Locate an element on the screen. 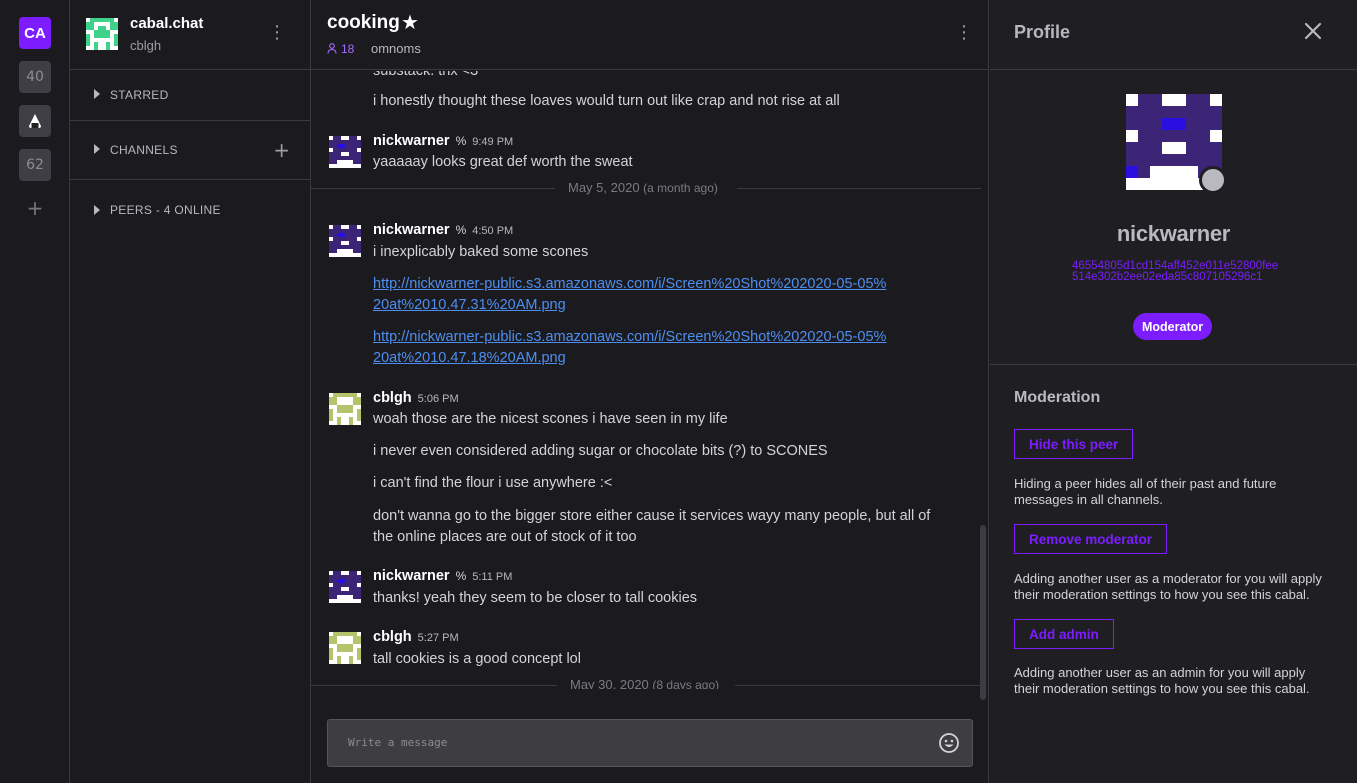  message-text: yaaaaay looks great def worth the sweat is located at coordinates (503, 162).